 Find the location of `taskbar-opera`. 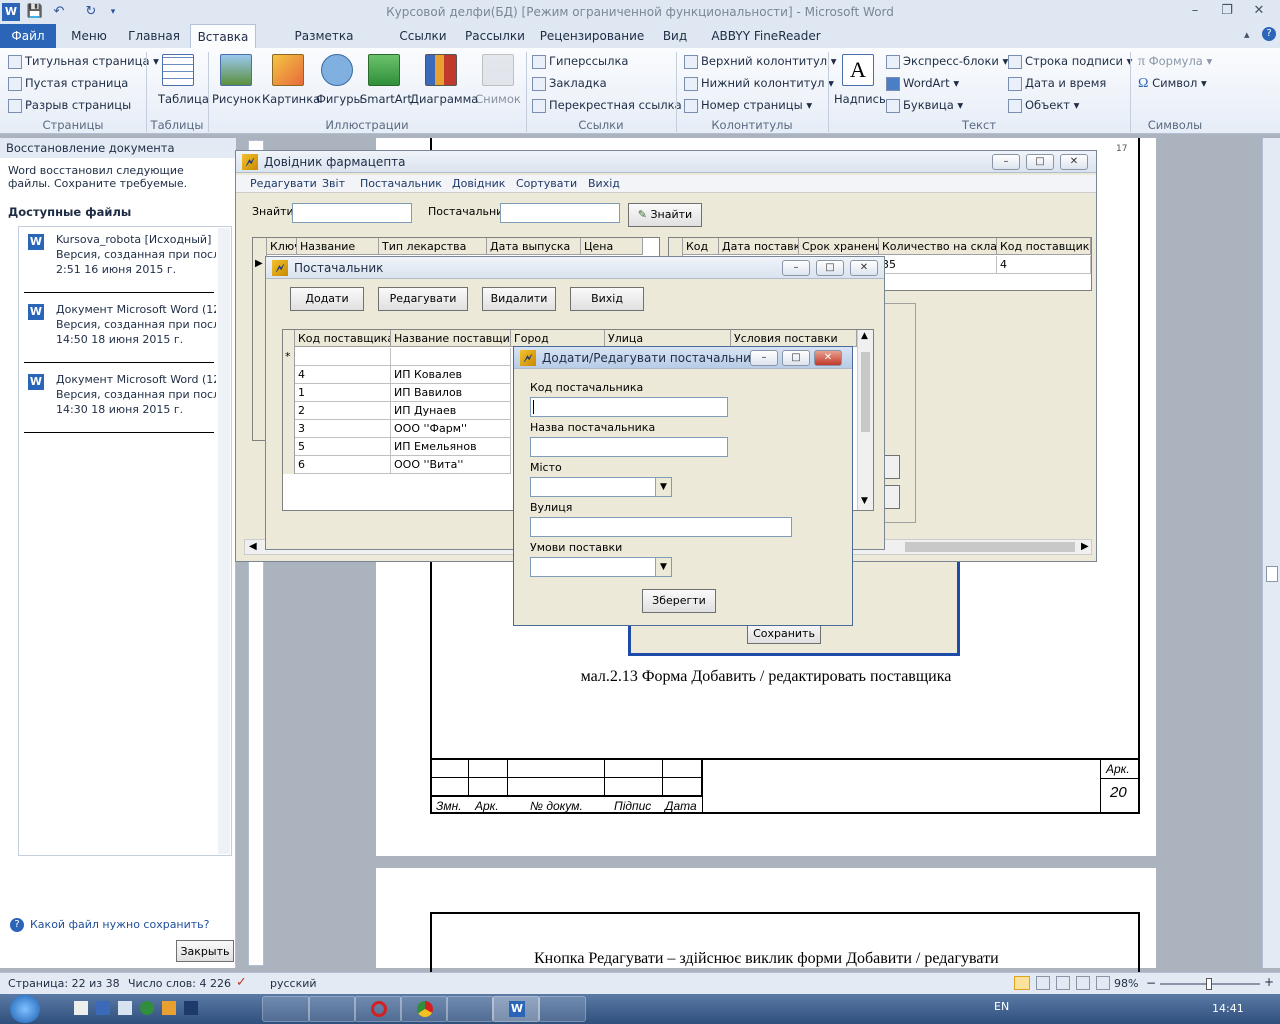

taskbar-opera is located at coordinates (378, 1009).